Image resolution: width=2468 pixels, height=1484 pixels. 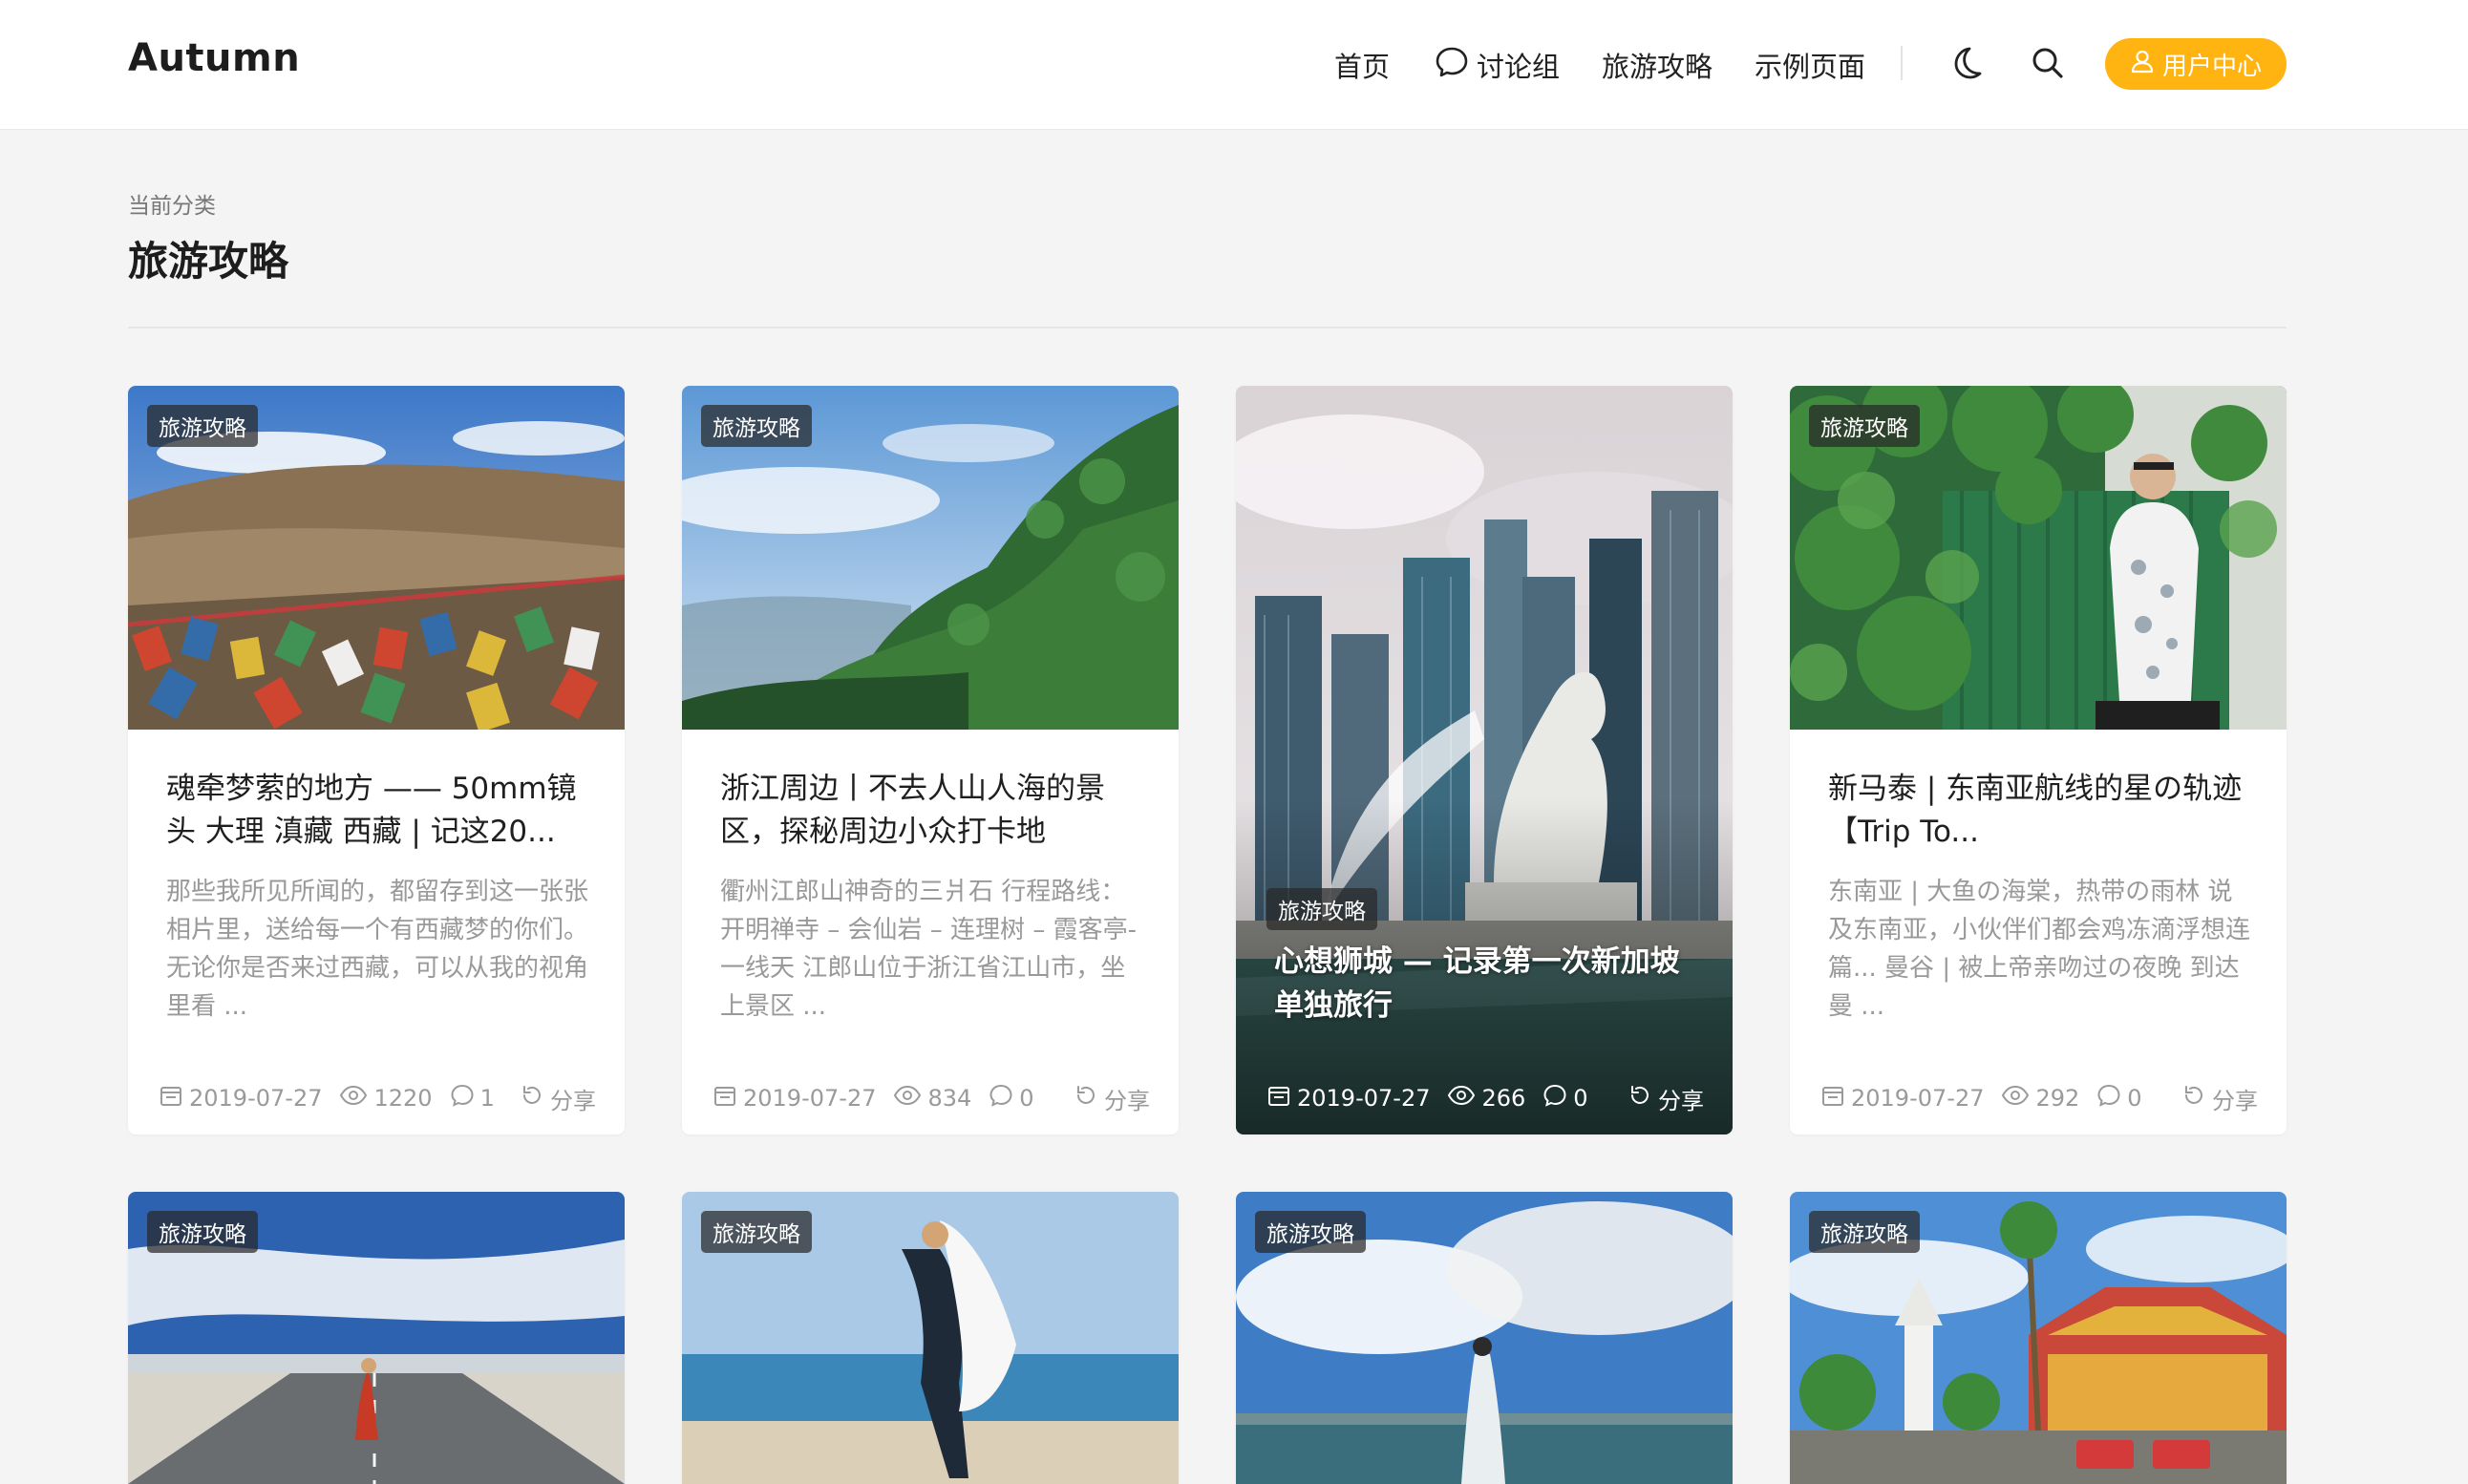 I want to click on nav-sample-page: 示例页面, so click(x=1810, y=65).